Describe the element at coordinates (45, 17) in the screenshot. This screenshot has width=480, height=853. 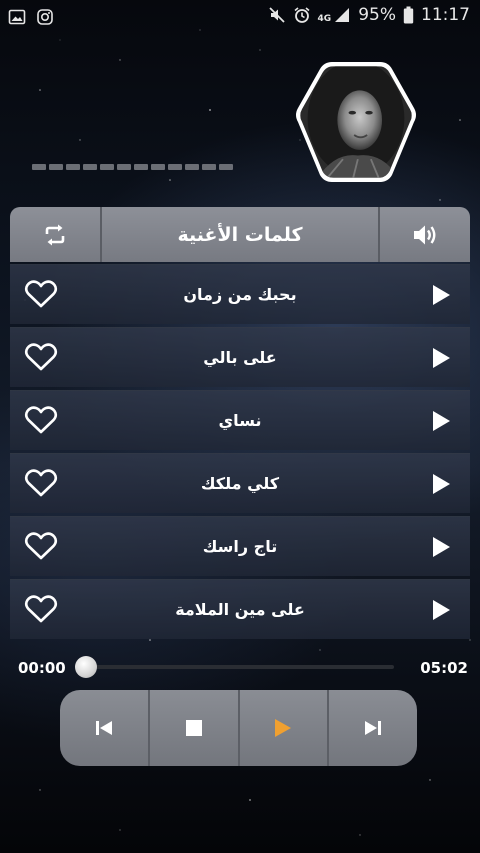
I see `instagram-icon` at that location.